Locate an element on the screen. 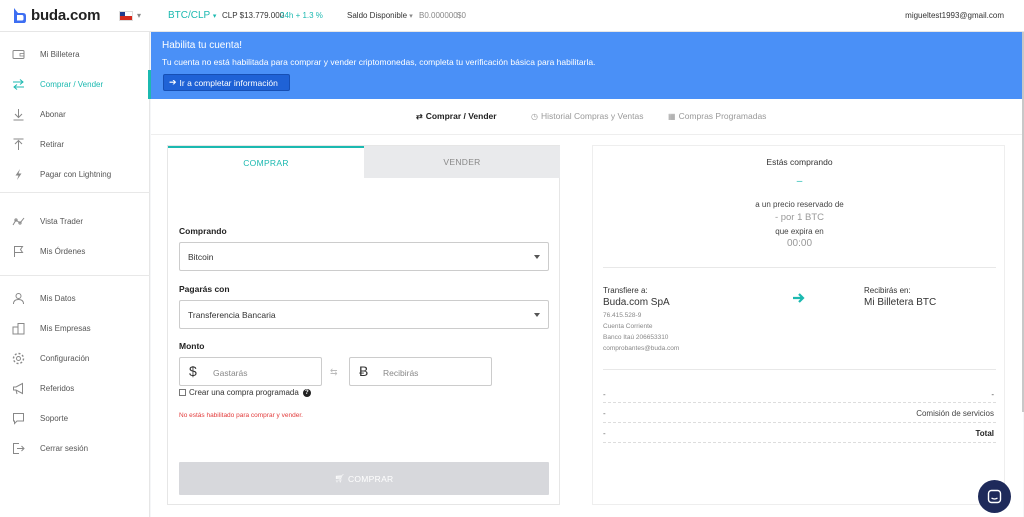 This screenshot has width=1024, height=517. summary-title: Estás comprando is located at coordinates (799, 162).